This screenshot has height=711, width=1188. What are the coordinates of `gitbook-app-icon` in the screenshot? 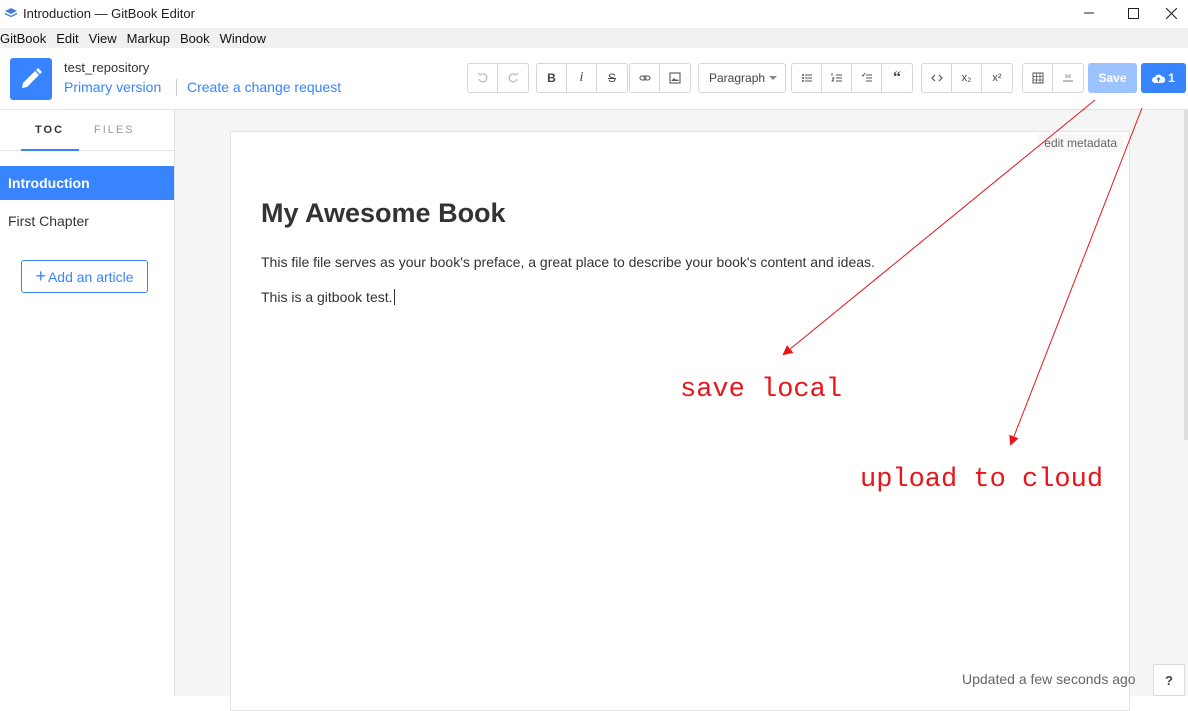 It's located at (11, 13).